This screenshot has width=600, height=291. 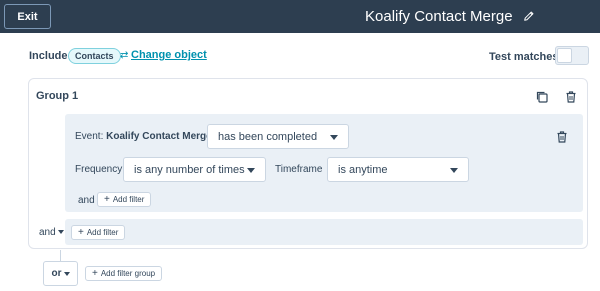 I want to click on or-dropdown-label: or, so click(x=56, y=273).